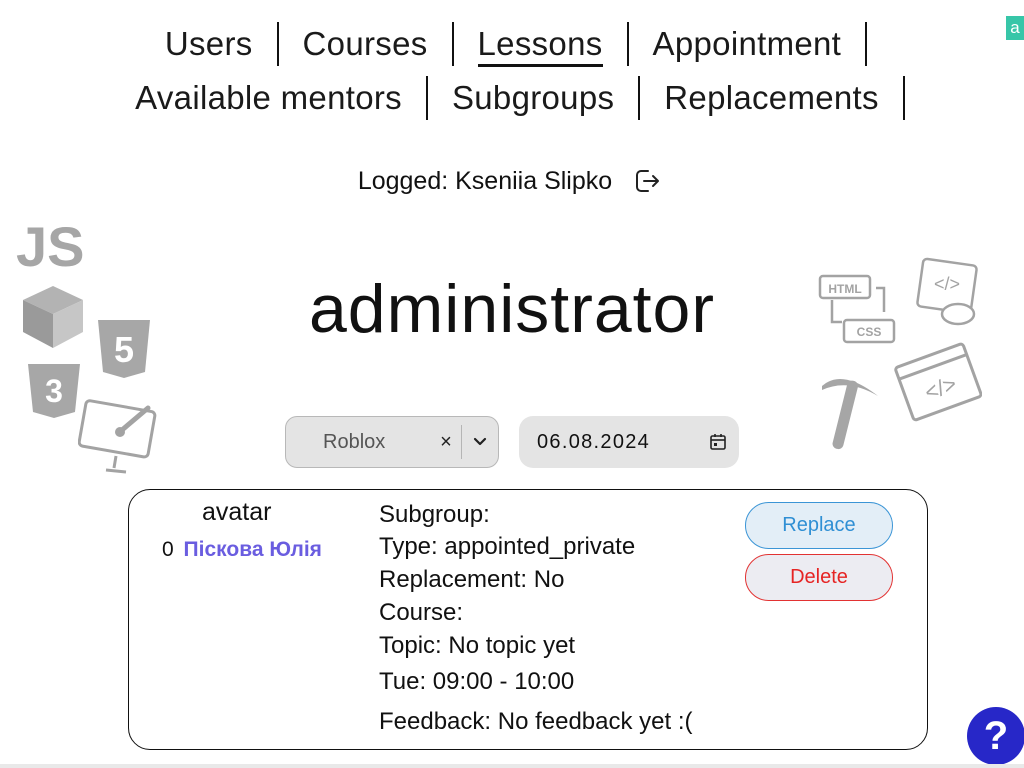 The height and width of the screenshot is (768, 1024). I want to click on nav-lessons: Lessons, so click(541, 44).